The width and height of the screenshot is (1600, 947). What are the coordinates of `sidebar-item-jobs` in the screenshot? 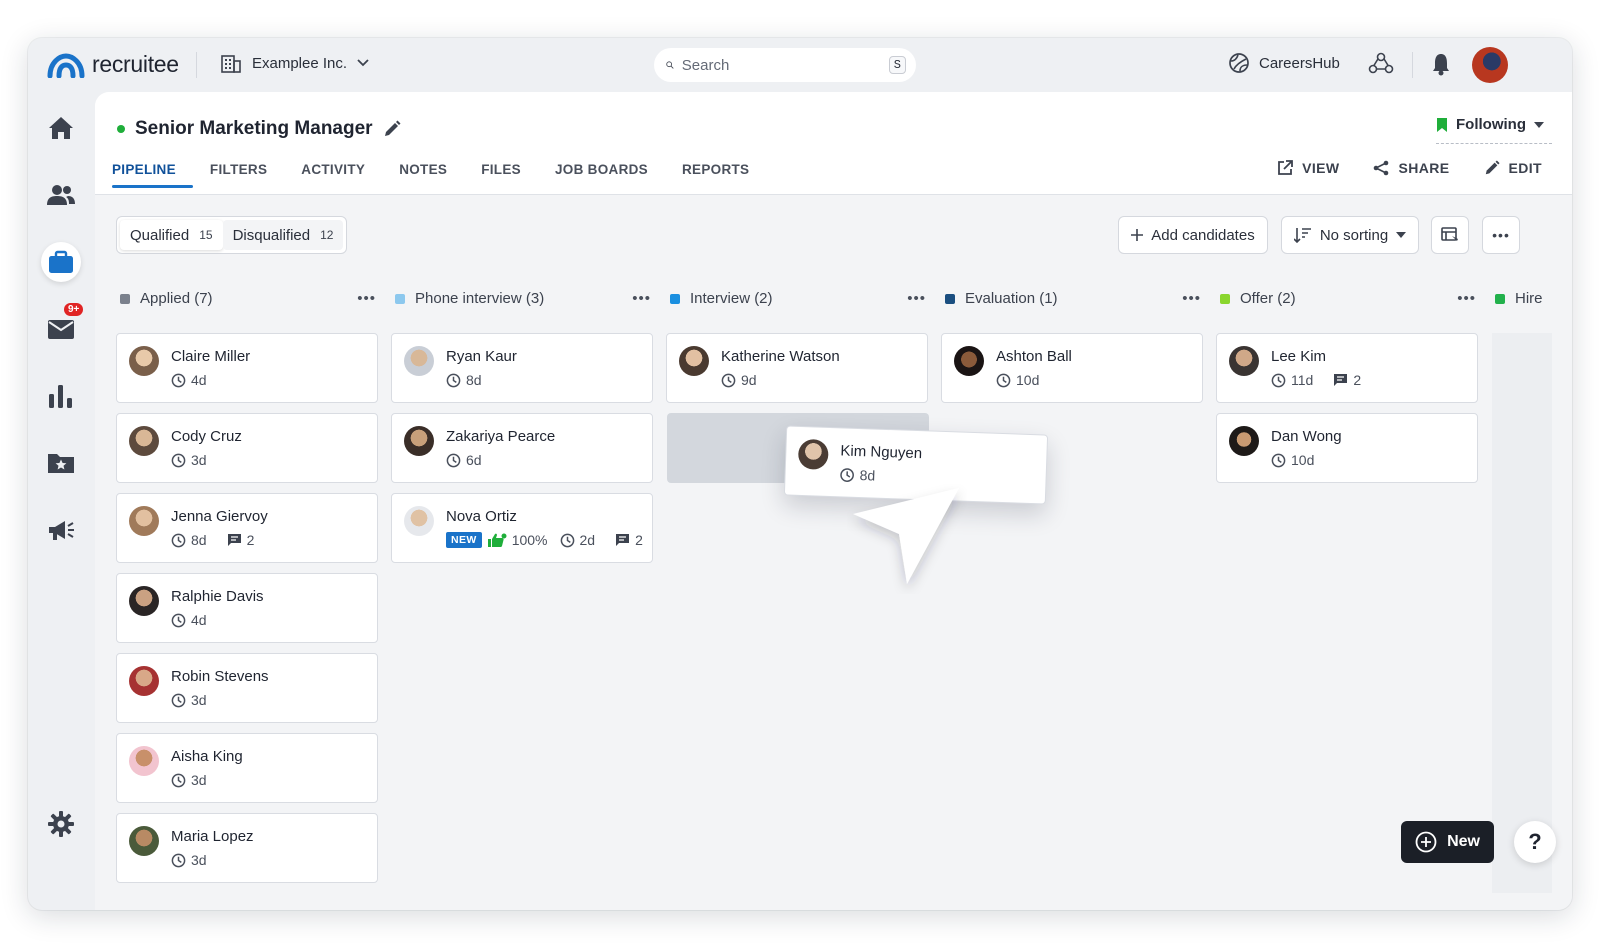 It's located at (61, 262).